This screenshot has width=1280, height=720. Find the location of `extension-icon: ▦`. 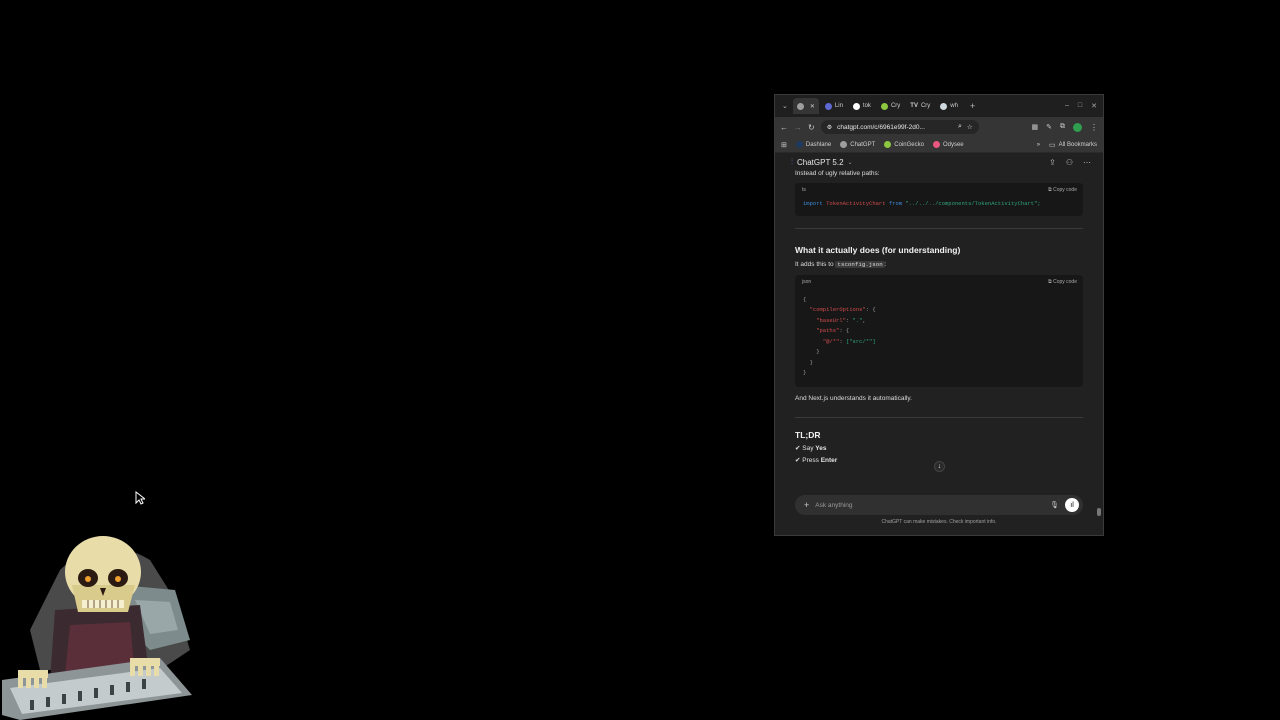

extension-icon: ▦ is located at coordinates (1035, 127).